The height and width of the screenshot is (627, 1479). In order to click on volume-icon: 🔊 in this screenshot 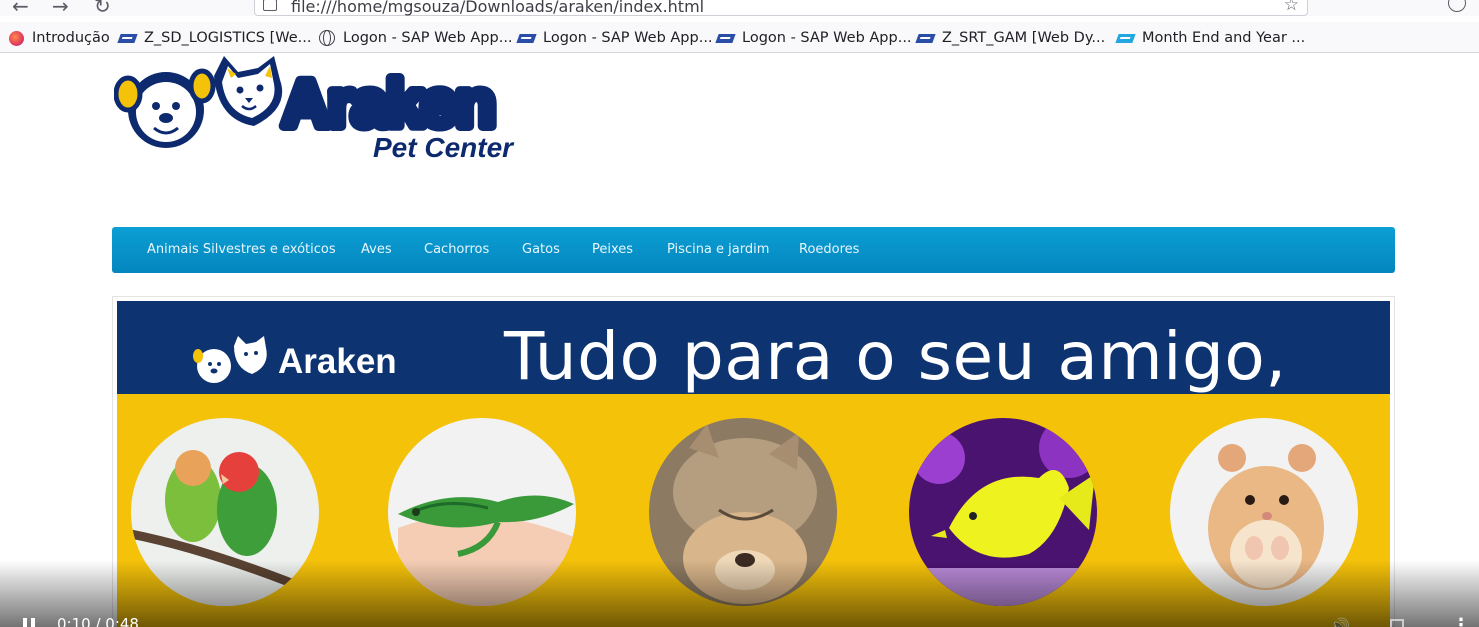, I will do `click(1340, 622)`.